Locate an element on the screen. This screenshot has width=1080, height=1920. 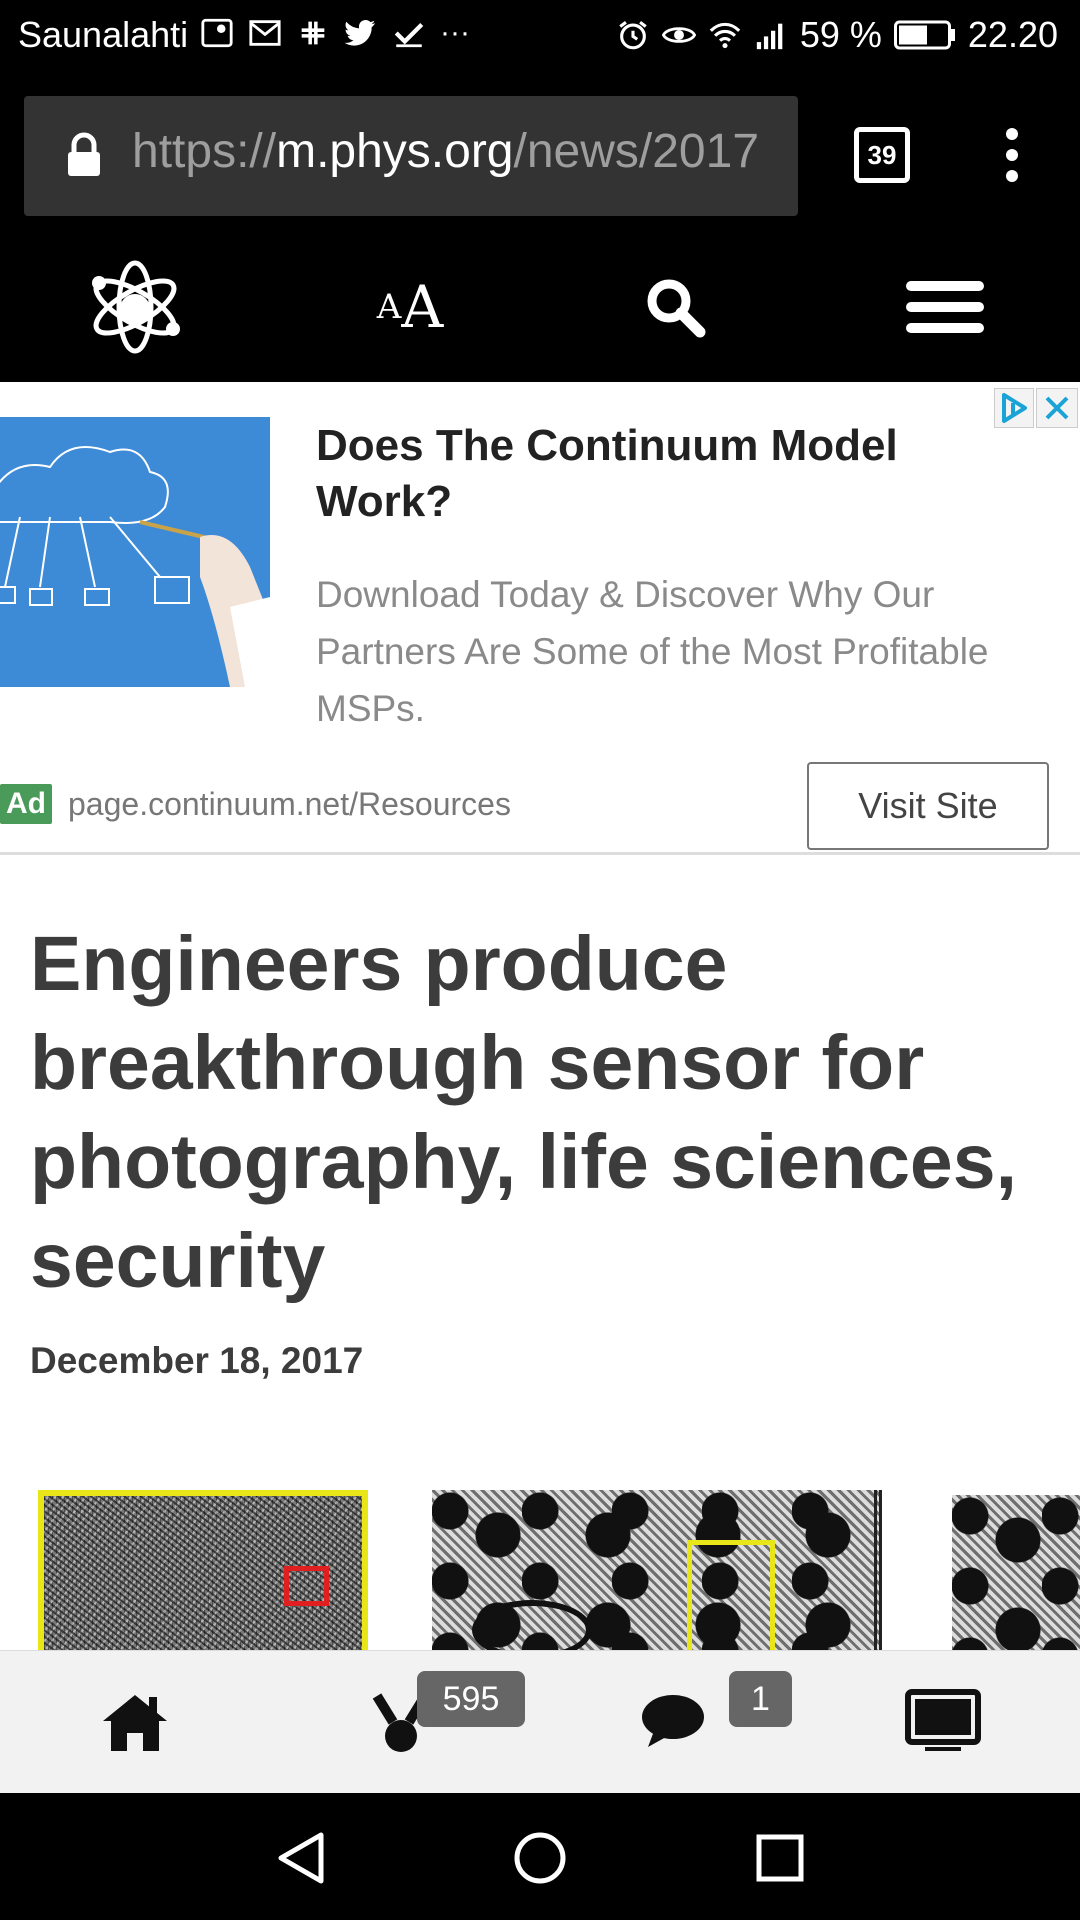
adchoices-button is located at coordinates (1014, 408).